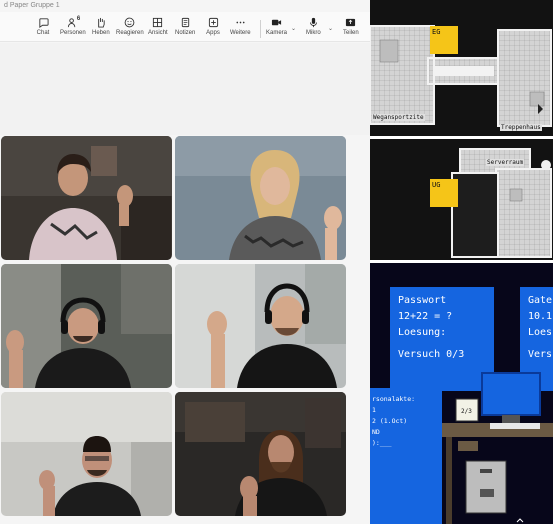 The image size is (553, 524). Describe the element at coordinates (398, 117) in the screenshot. I see `room-label-1: Wegansportzite` at that location.